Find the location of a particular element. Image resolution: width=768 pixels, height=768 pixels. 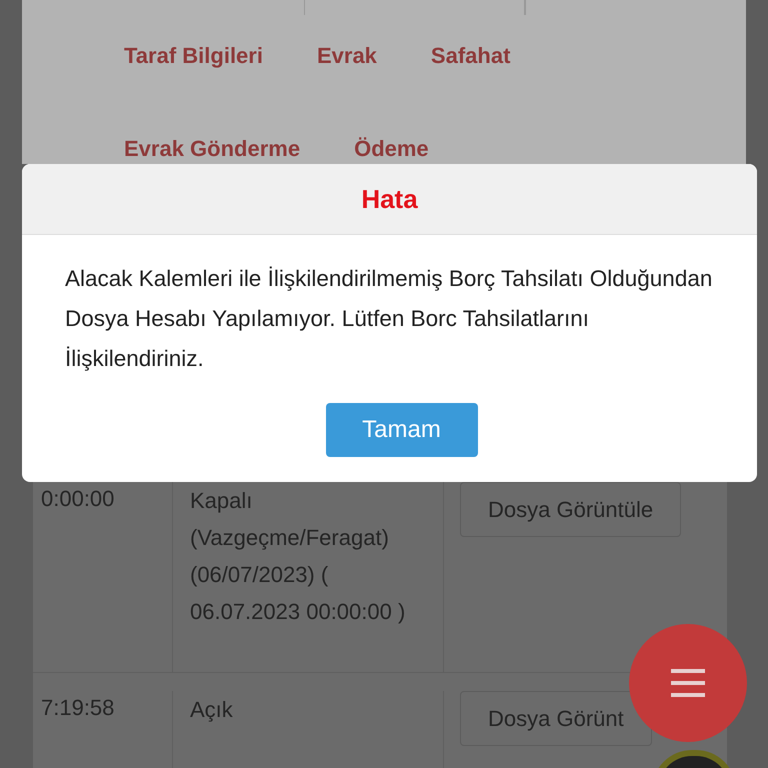

ok-button: Tamam is located at coordinates (402, 430).